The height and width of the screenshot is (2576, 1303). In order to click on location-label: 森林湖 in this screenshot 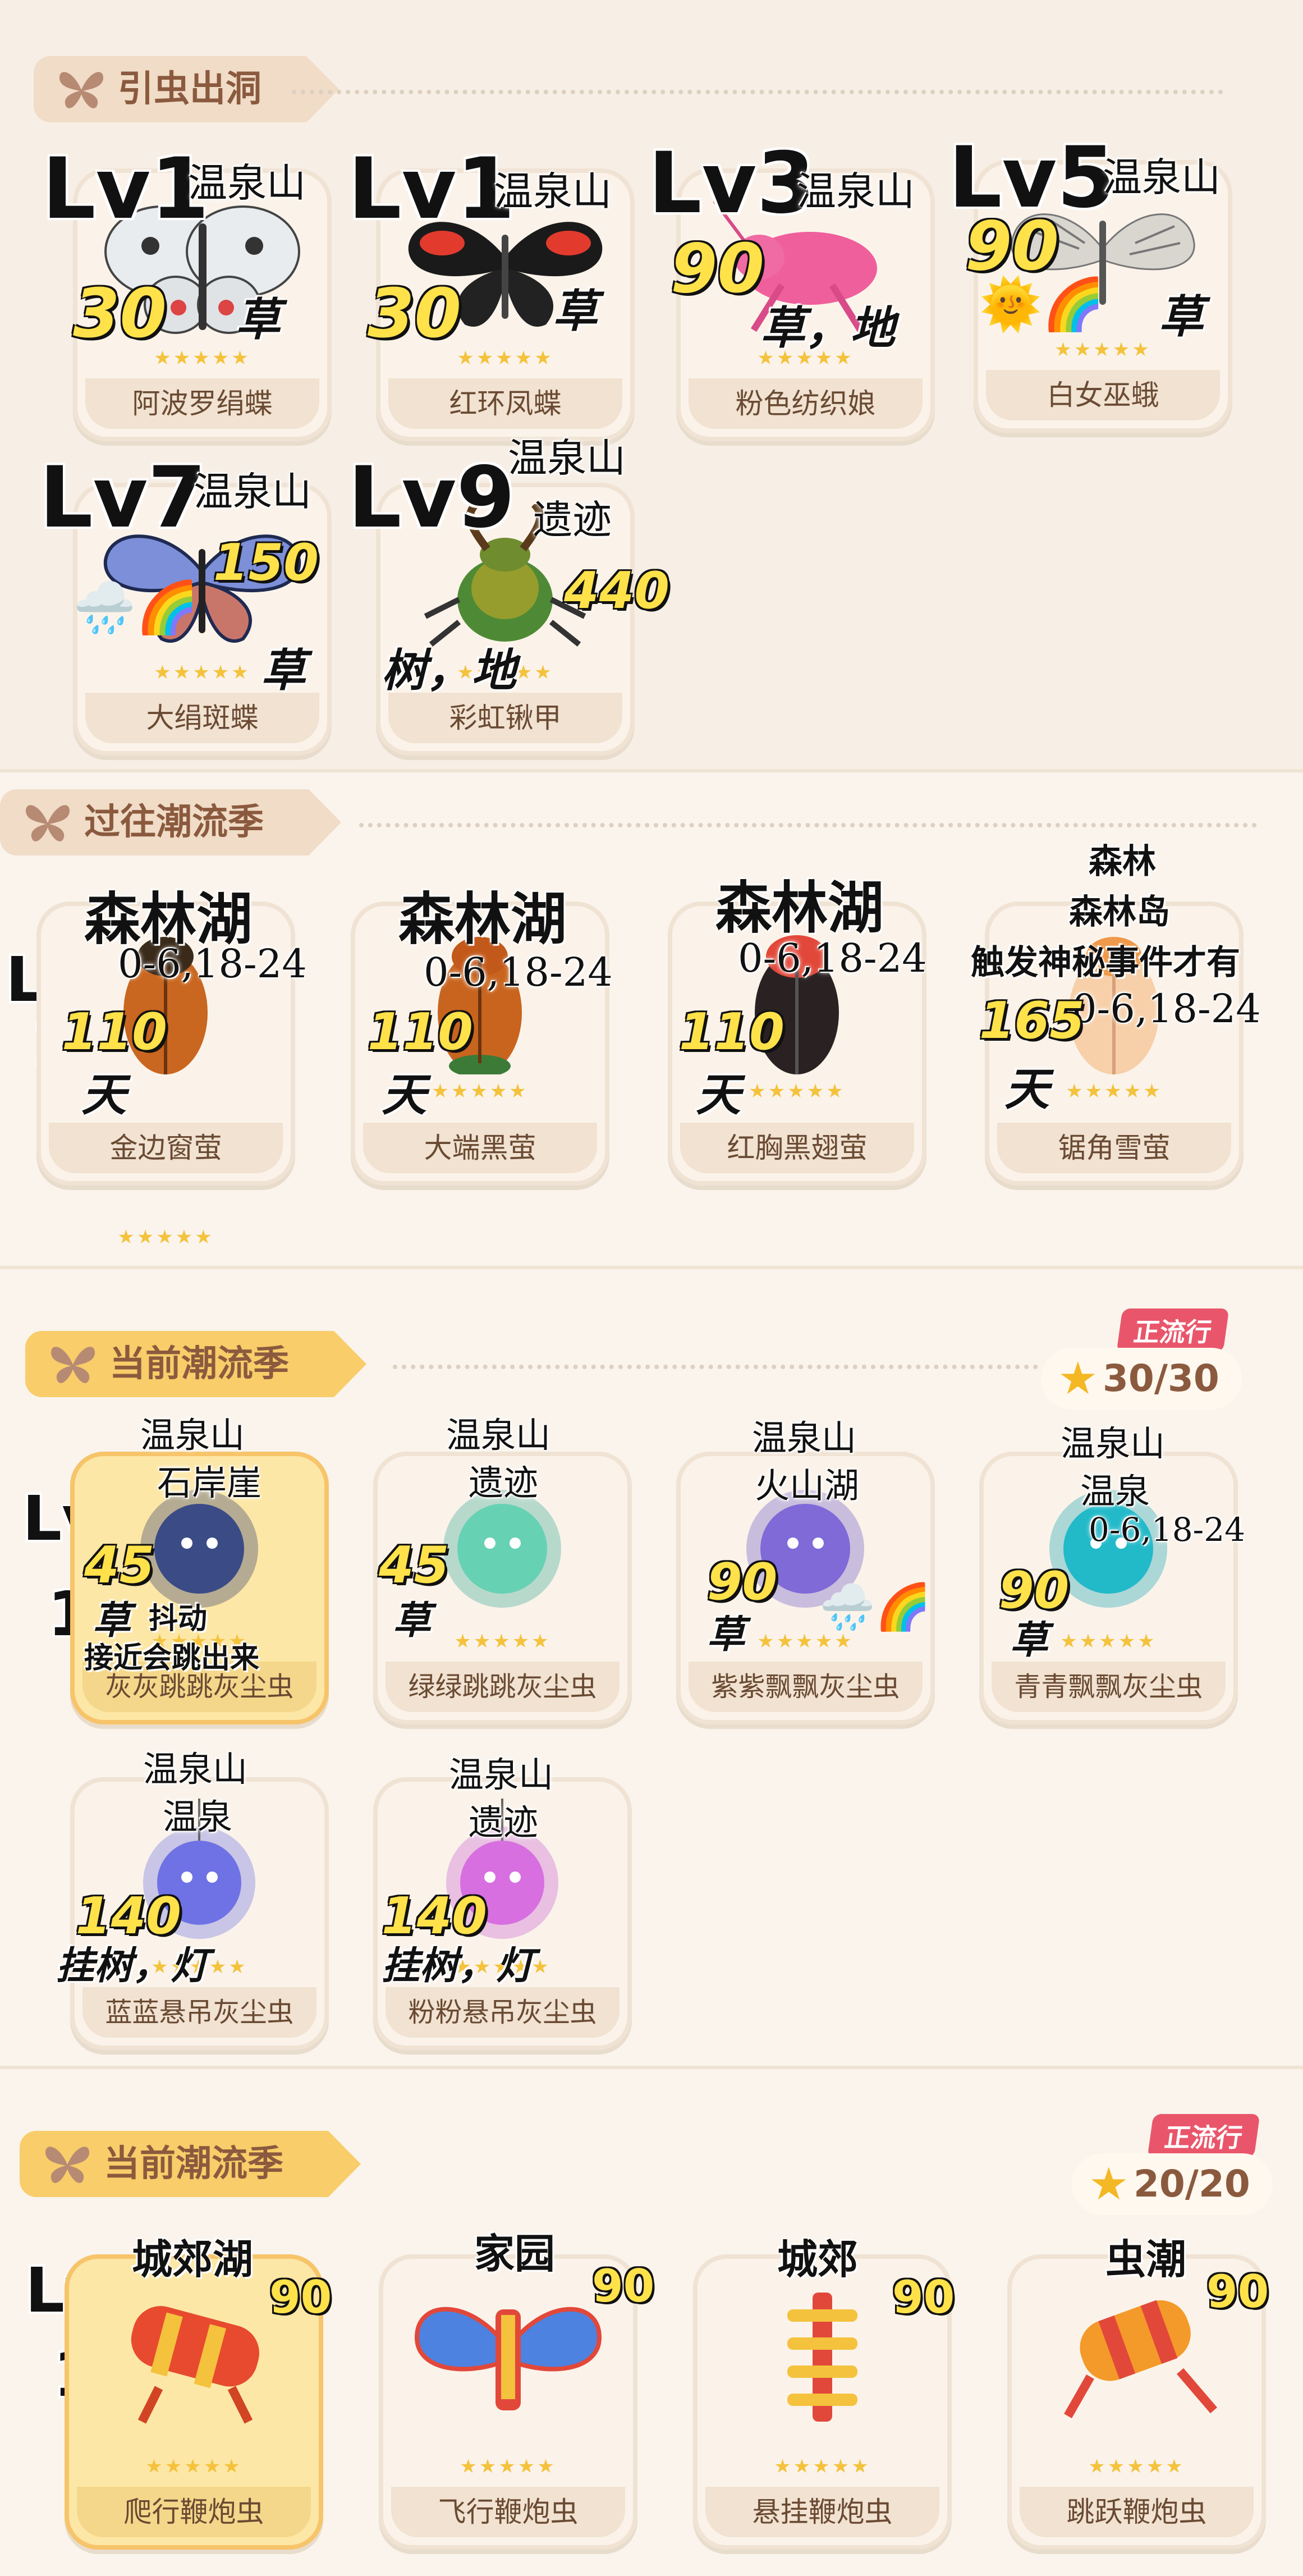, I will do `click(483, 919)`.